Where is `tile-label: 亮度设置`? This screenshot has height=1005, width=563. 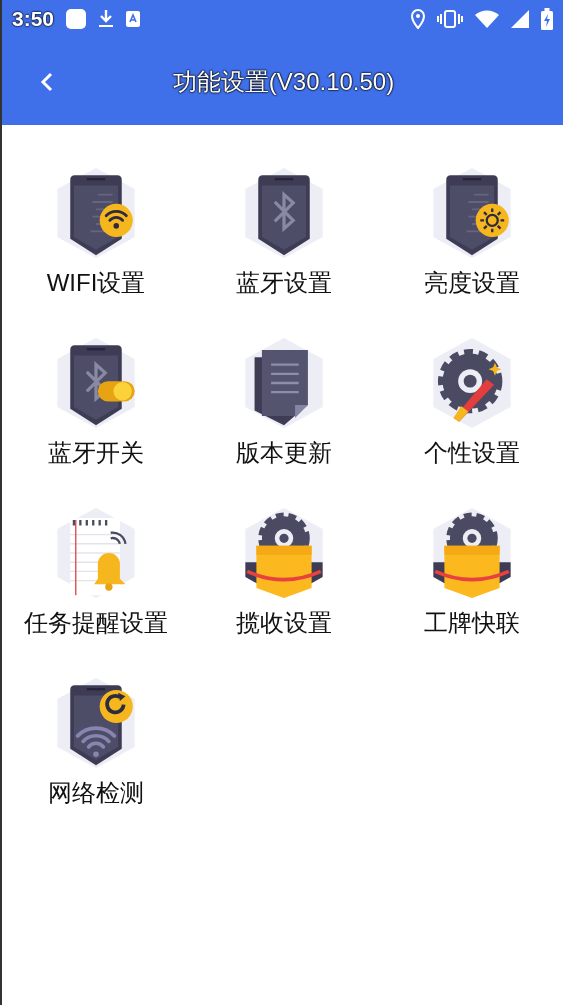
tile-label: 亮度设置 is located at coordinates (472, 283).